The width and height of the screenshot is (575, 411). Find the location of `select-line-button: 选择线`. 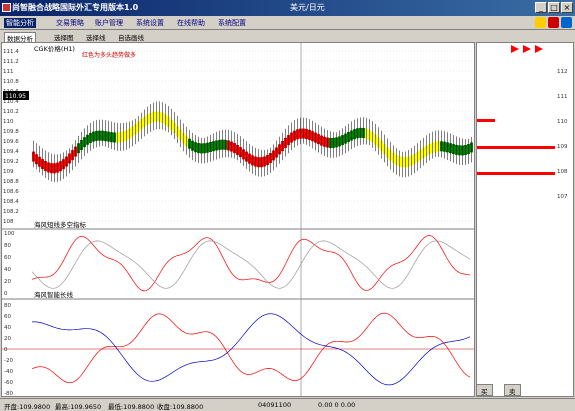

select-line-button: 选择线 is located at coordinates (96, 37).